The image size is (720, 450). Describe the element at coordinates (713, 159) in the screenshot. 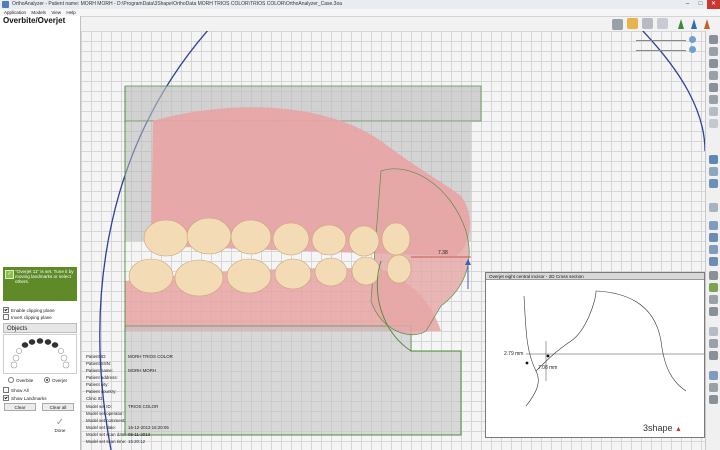

I see `globe-icon` at that location.